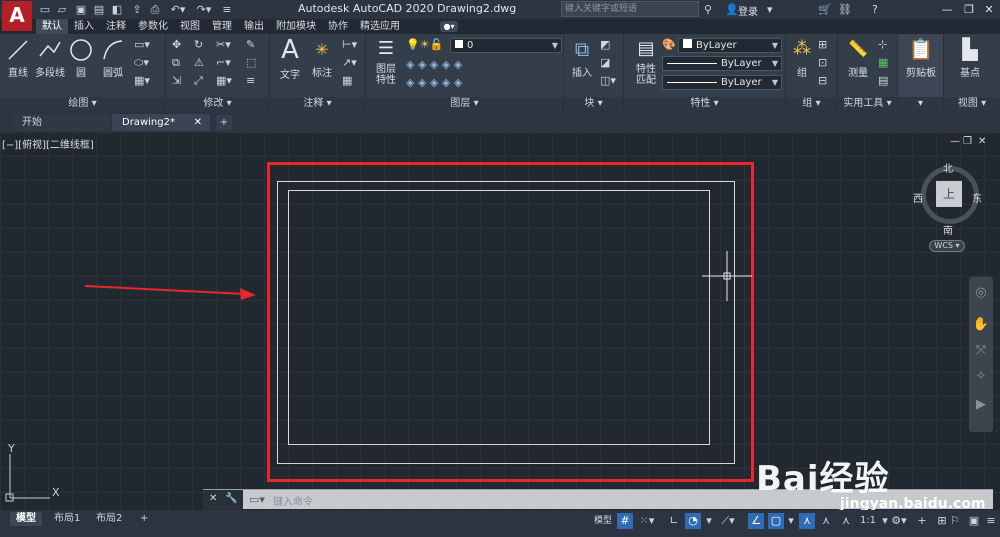 The width and height of the screenshot is (1000, 537). I want to click on array-icon: ▦▾, so click(224, 80).